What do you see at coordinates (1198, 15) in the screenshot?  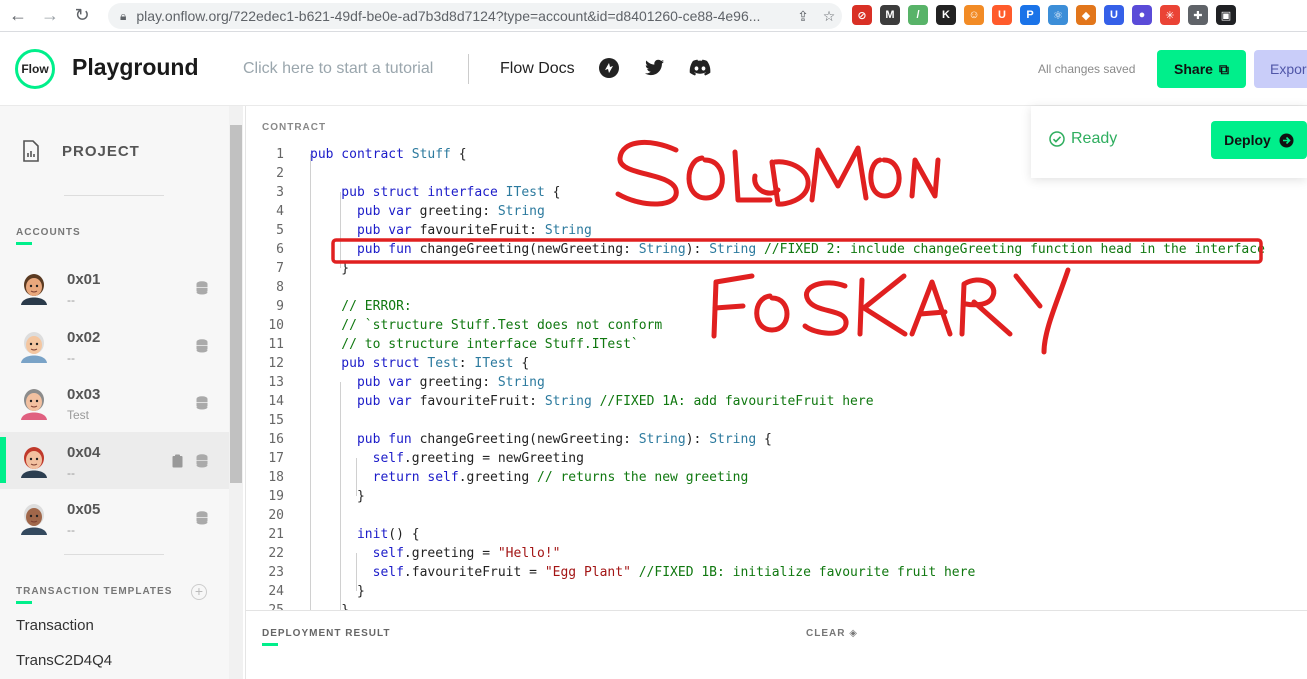 I see `extension-icon: ✚` at bounding box center [1198, 15].